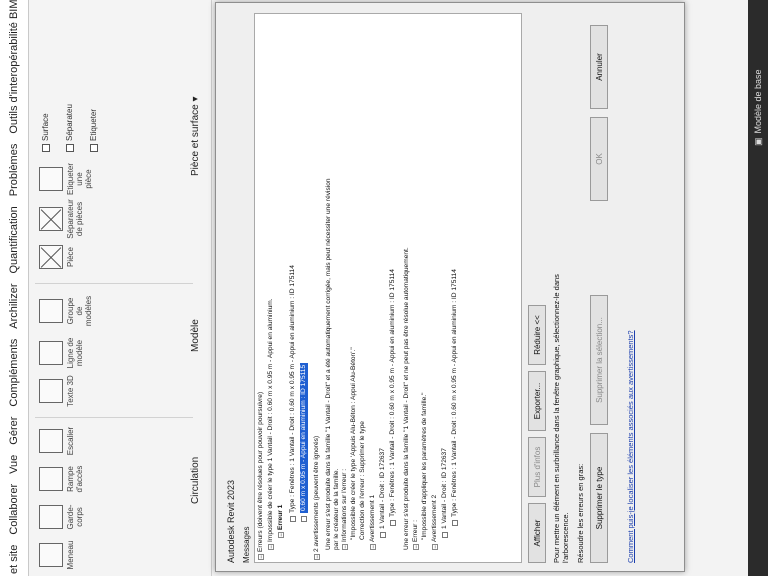  I want to click on supprimer-type-button: Supprimer le type, so click(599, 498).